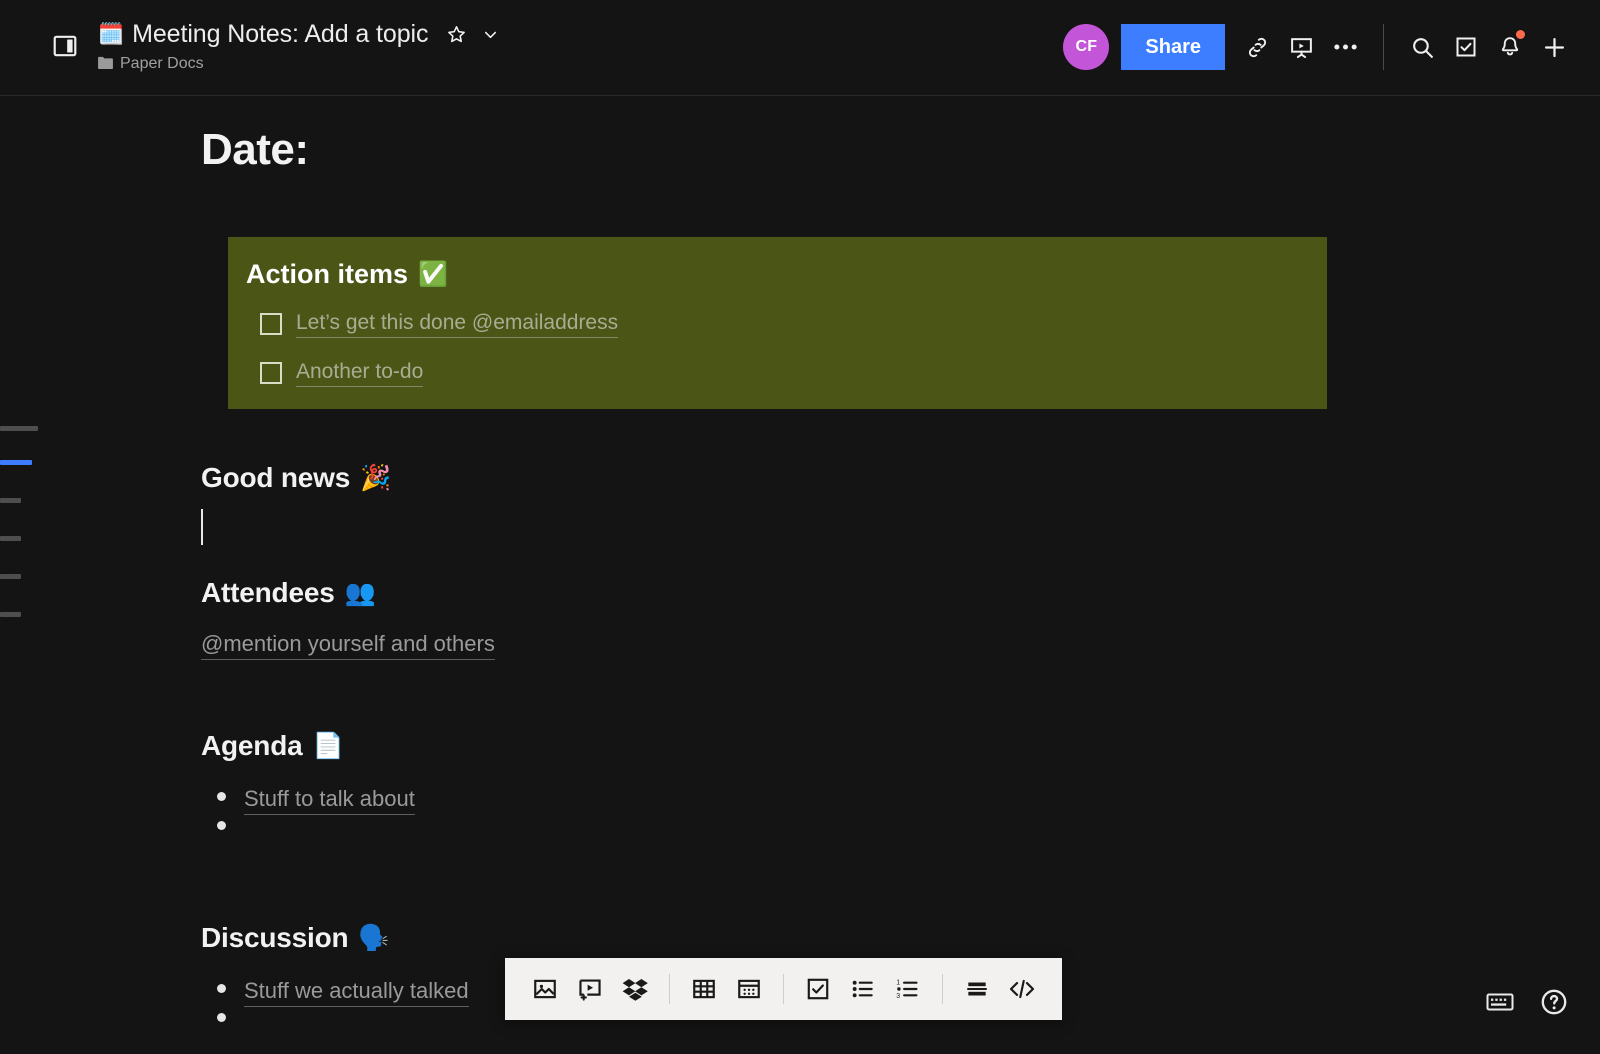  I want to click on bottom-right-actions, so click(1527, 1002).